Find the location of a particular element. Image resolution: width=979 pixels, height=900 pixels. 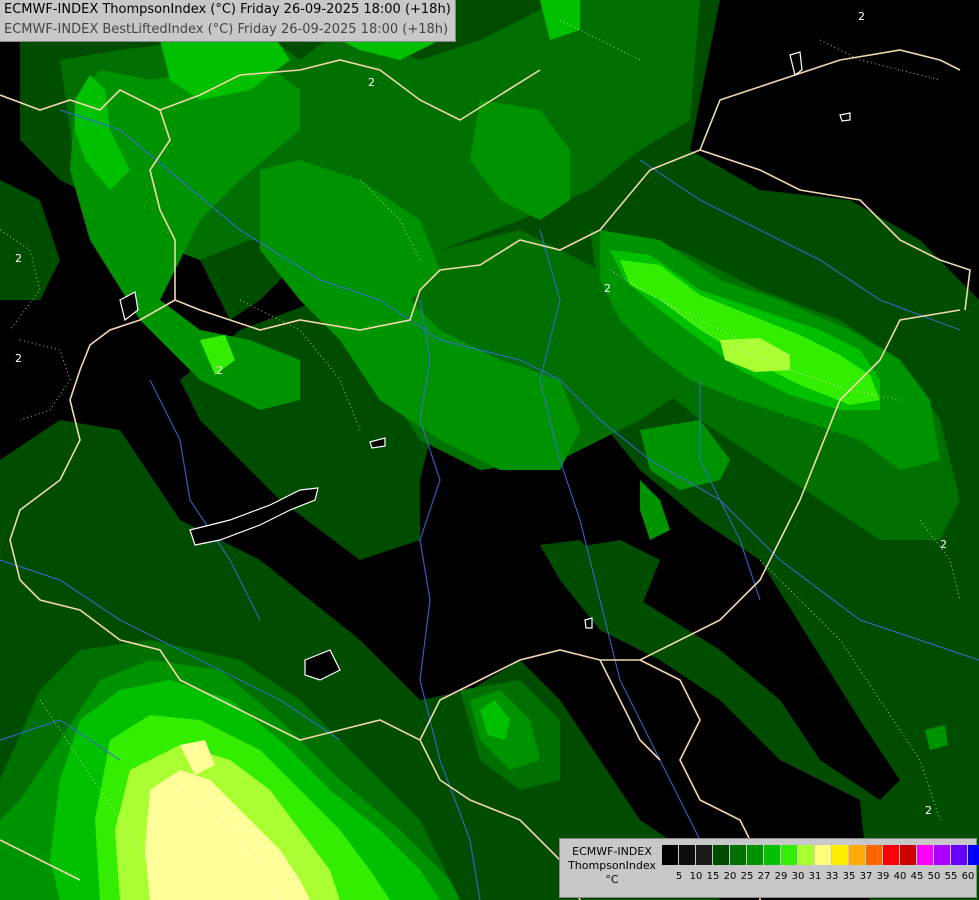

legend-tick-label: 31 is located at coordinates (815, 876).